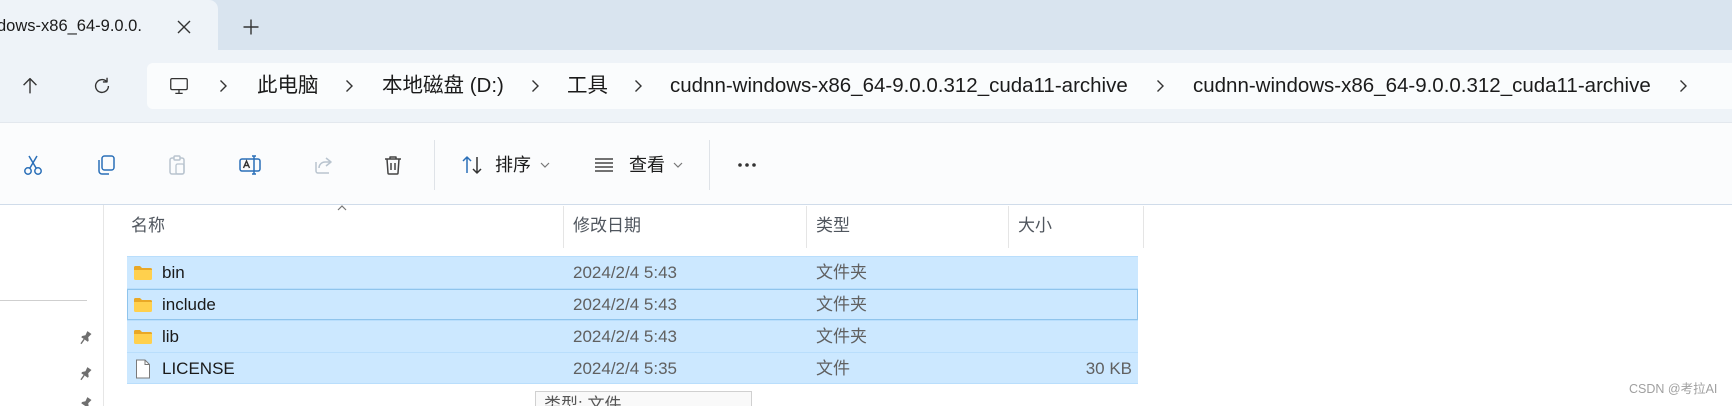 The image size is (1732, 406). I want to click on rename-button, so click(250, 165).